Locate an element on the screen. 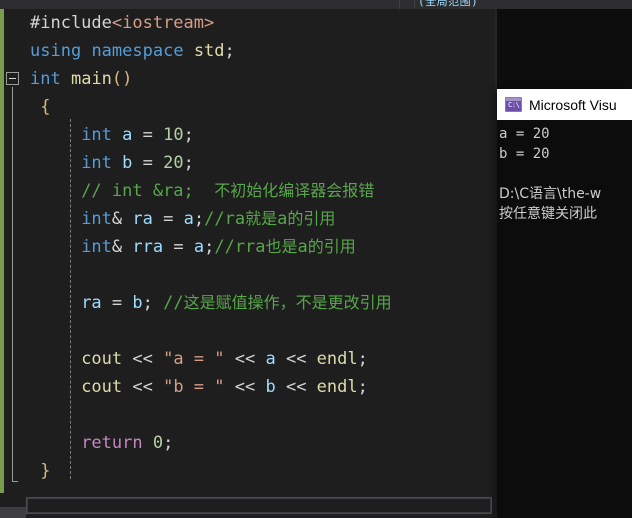 The image size is (632, 518). code-token: 就是 is located at coordinates (261, 218).